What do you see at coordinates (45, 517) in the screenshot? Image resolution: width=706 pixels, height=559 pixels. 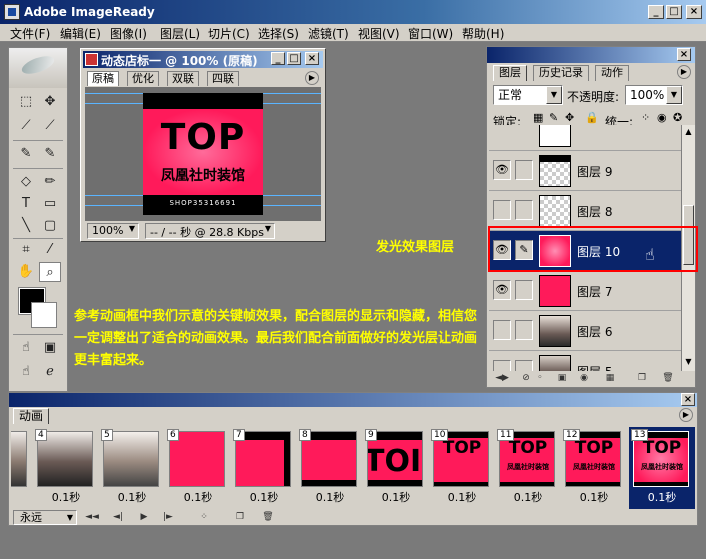 I see `loop-select: 永远 ▼` at bounding box center [45, 517].